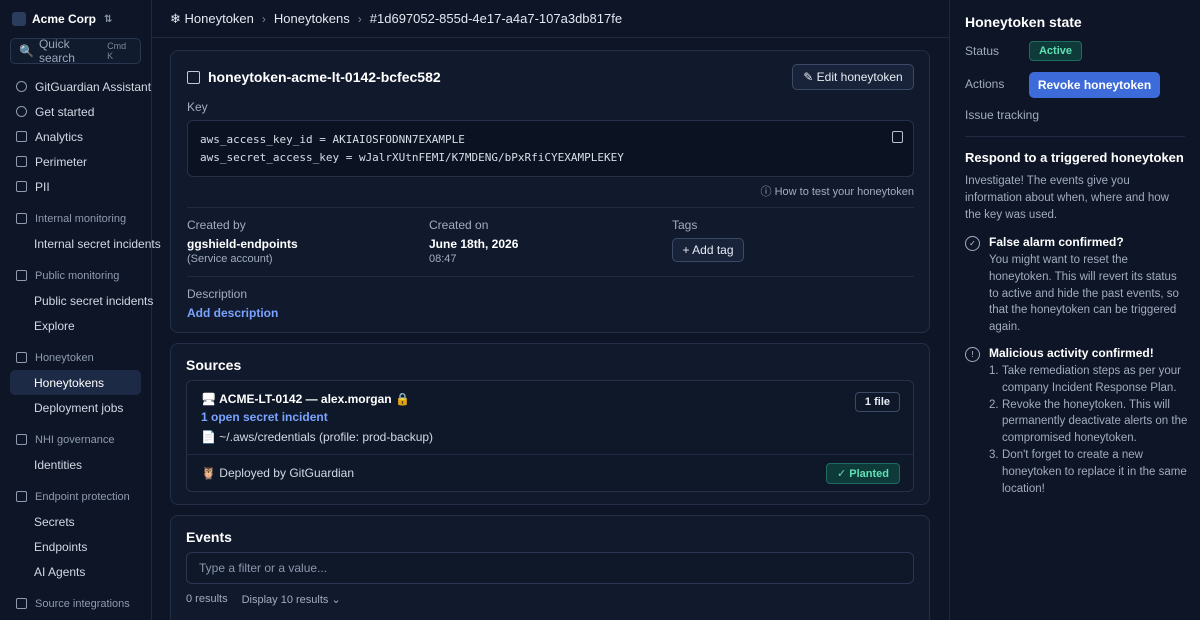 The width and height of the screenshot is (1200, 620). Describe the element at coordinates (75, 275) in the screenshot. I see `sidebar-section-public-monitoring: Public monitoring` at that location.